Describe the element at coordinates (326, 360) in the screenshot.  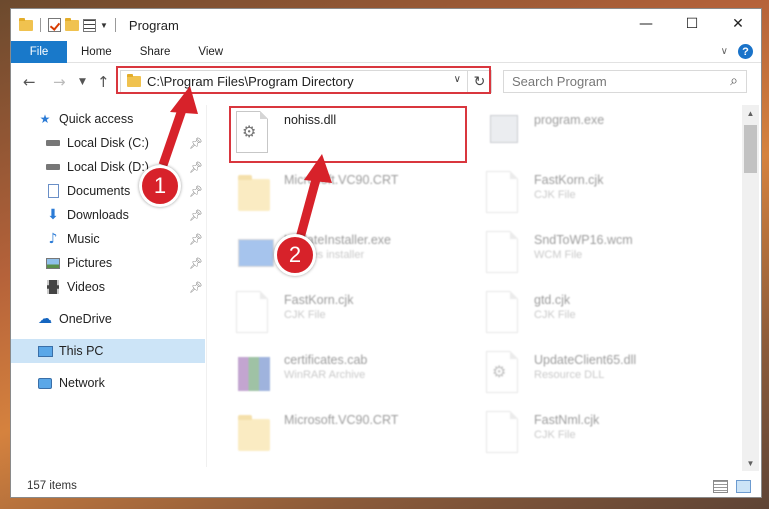
I see `file-name: certificates.cab` at that location.